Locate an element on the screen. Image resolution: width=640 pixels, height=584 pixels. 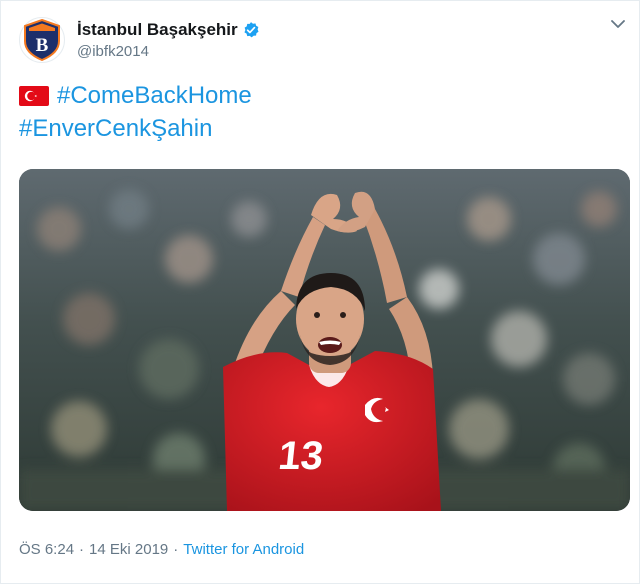
tweet-text-line-2: #EnverCenkŞahin is located at coordinates (135, 128).